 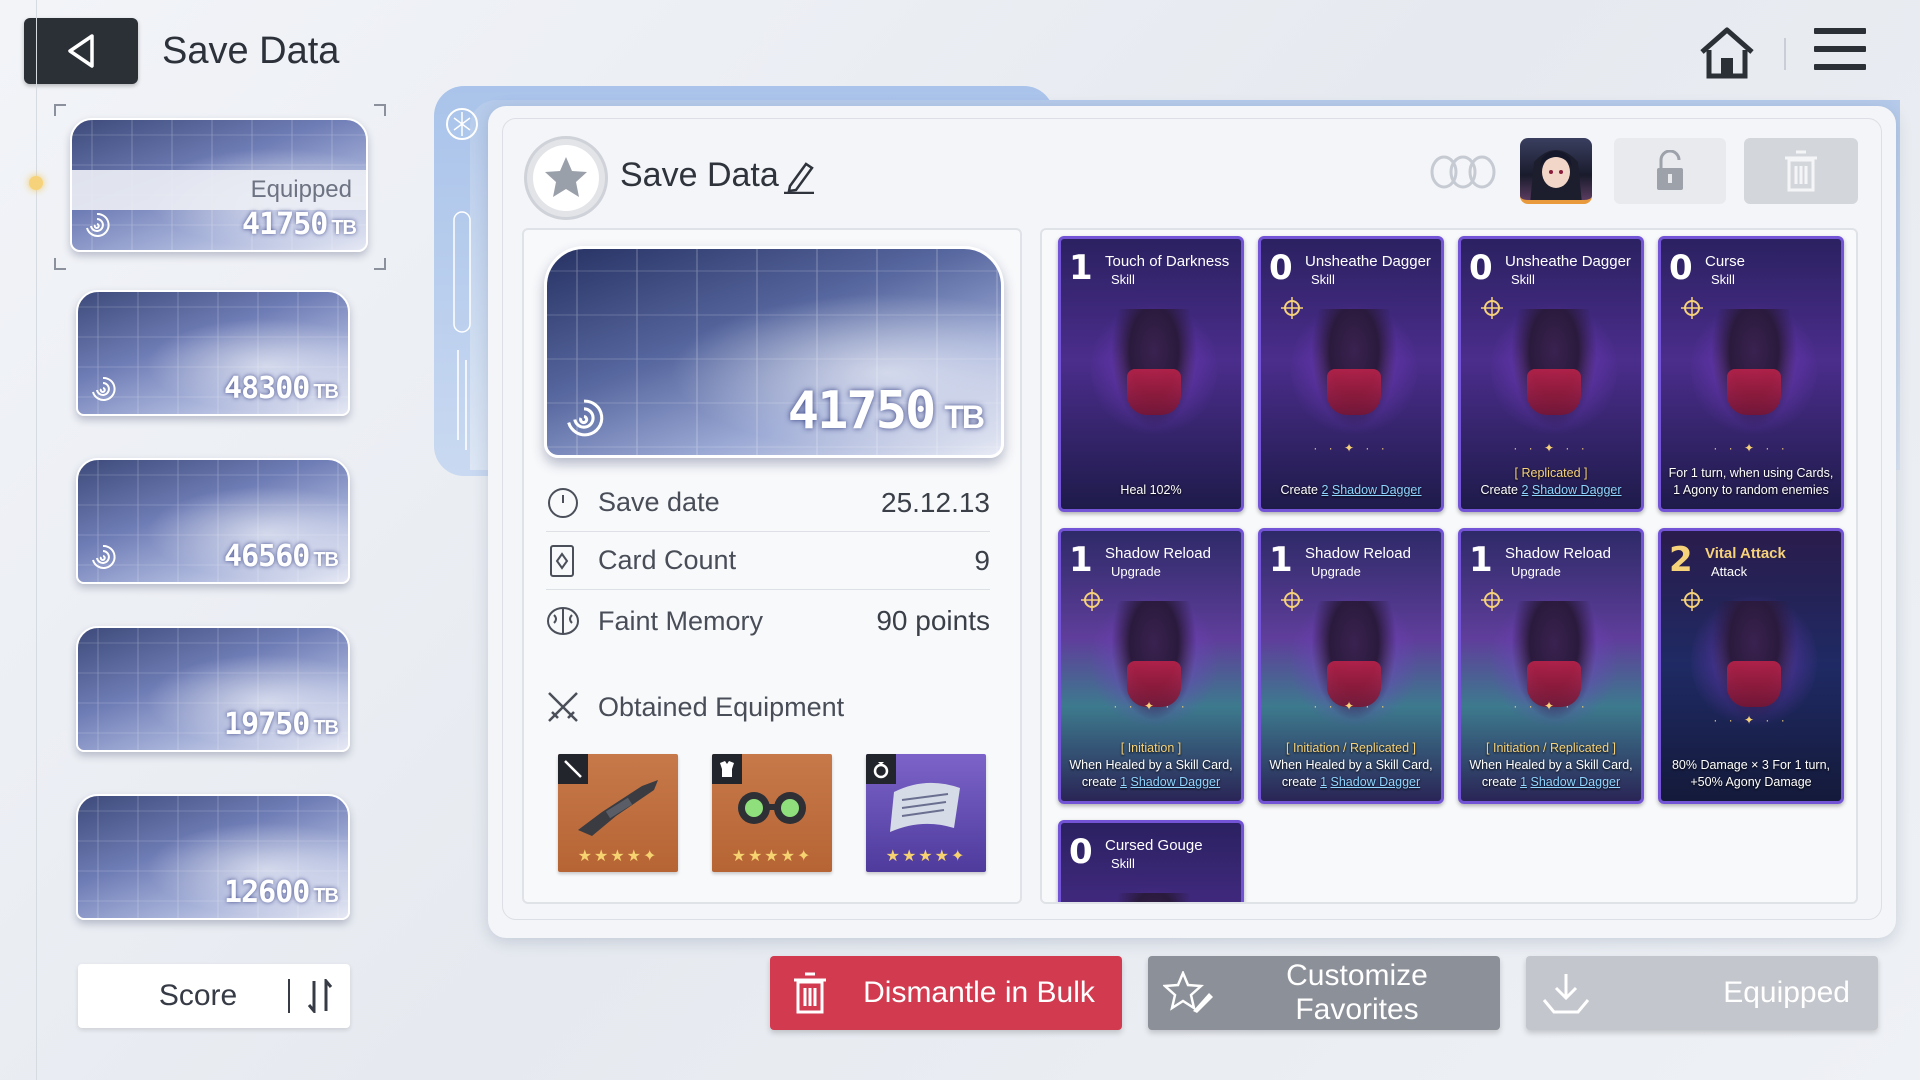 What do you see at coordinates (1702, 993) in the screenshot?
I see `equipped-button: Equipped` at bounding box center [1702, 993].